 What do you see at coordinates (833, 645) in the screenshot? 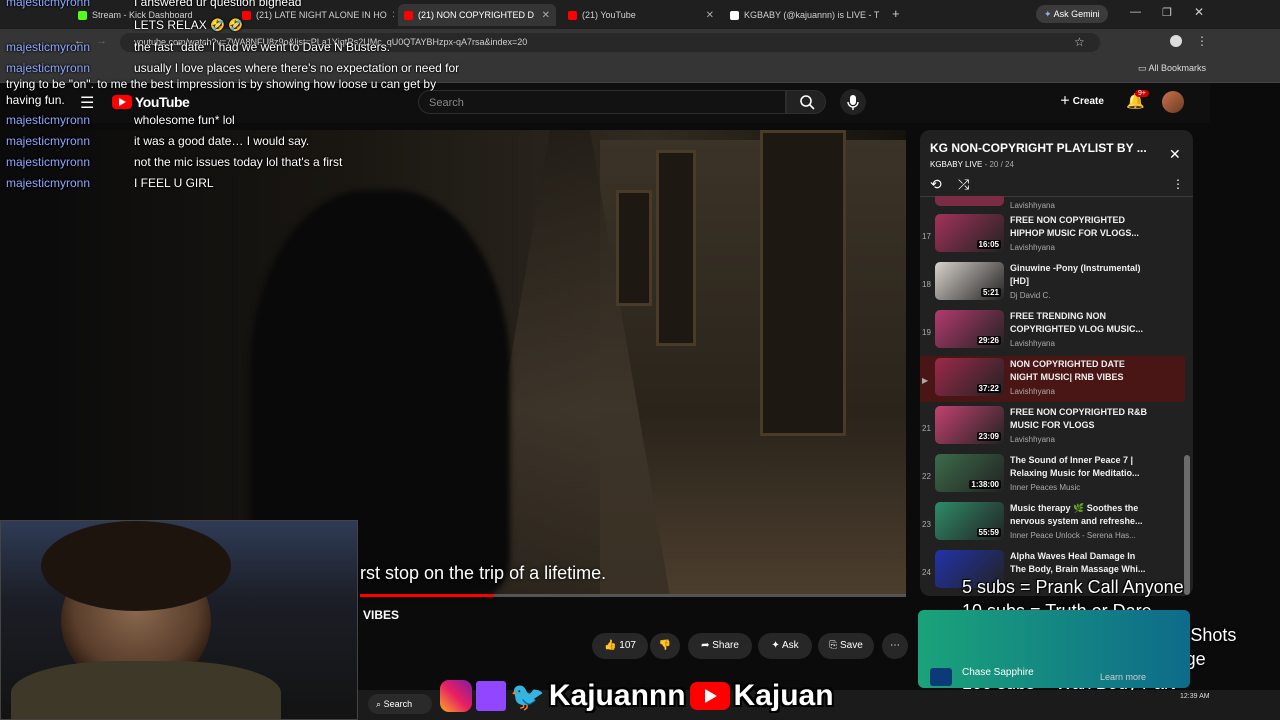
I see `bookmark-icon: ⎘` at bounding box center [833, 645].